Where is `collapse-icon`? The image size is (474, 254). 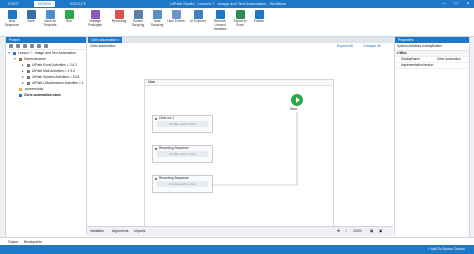
collapse-icon is located at coordinates (25, 46).